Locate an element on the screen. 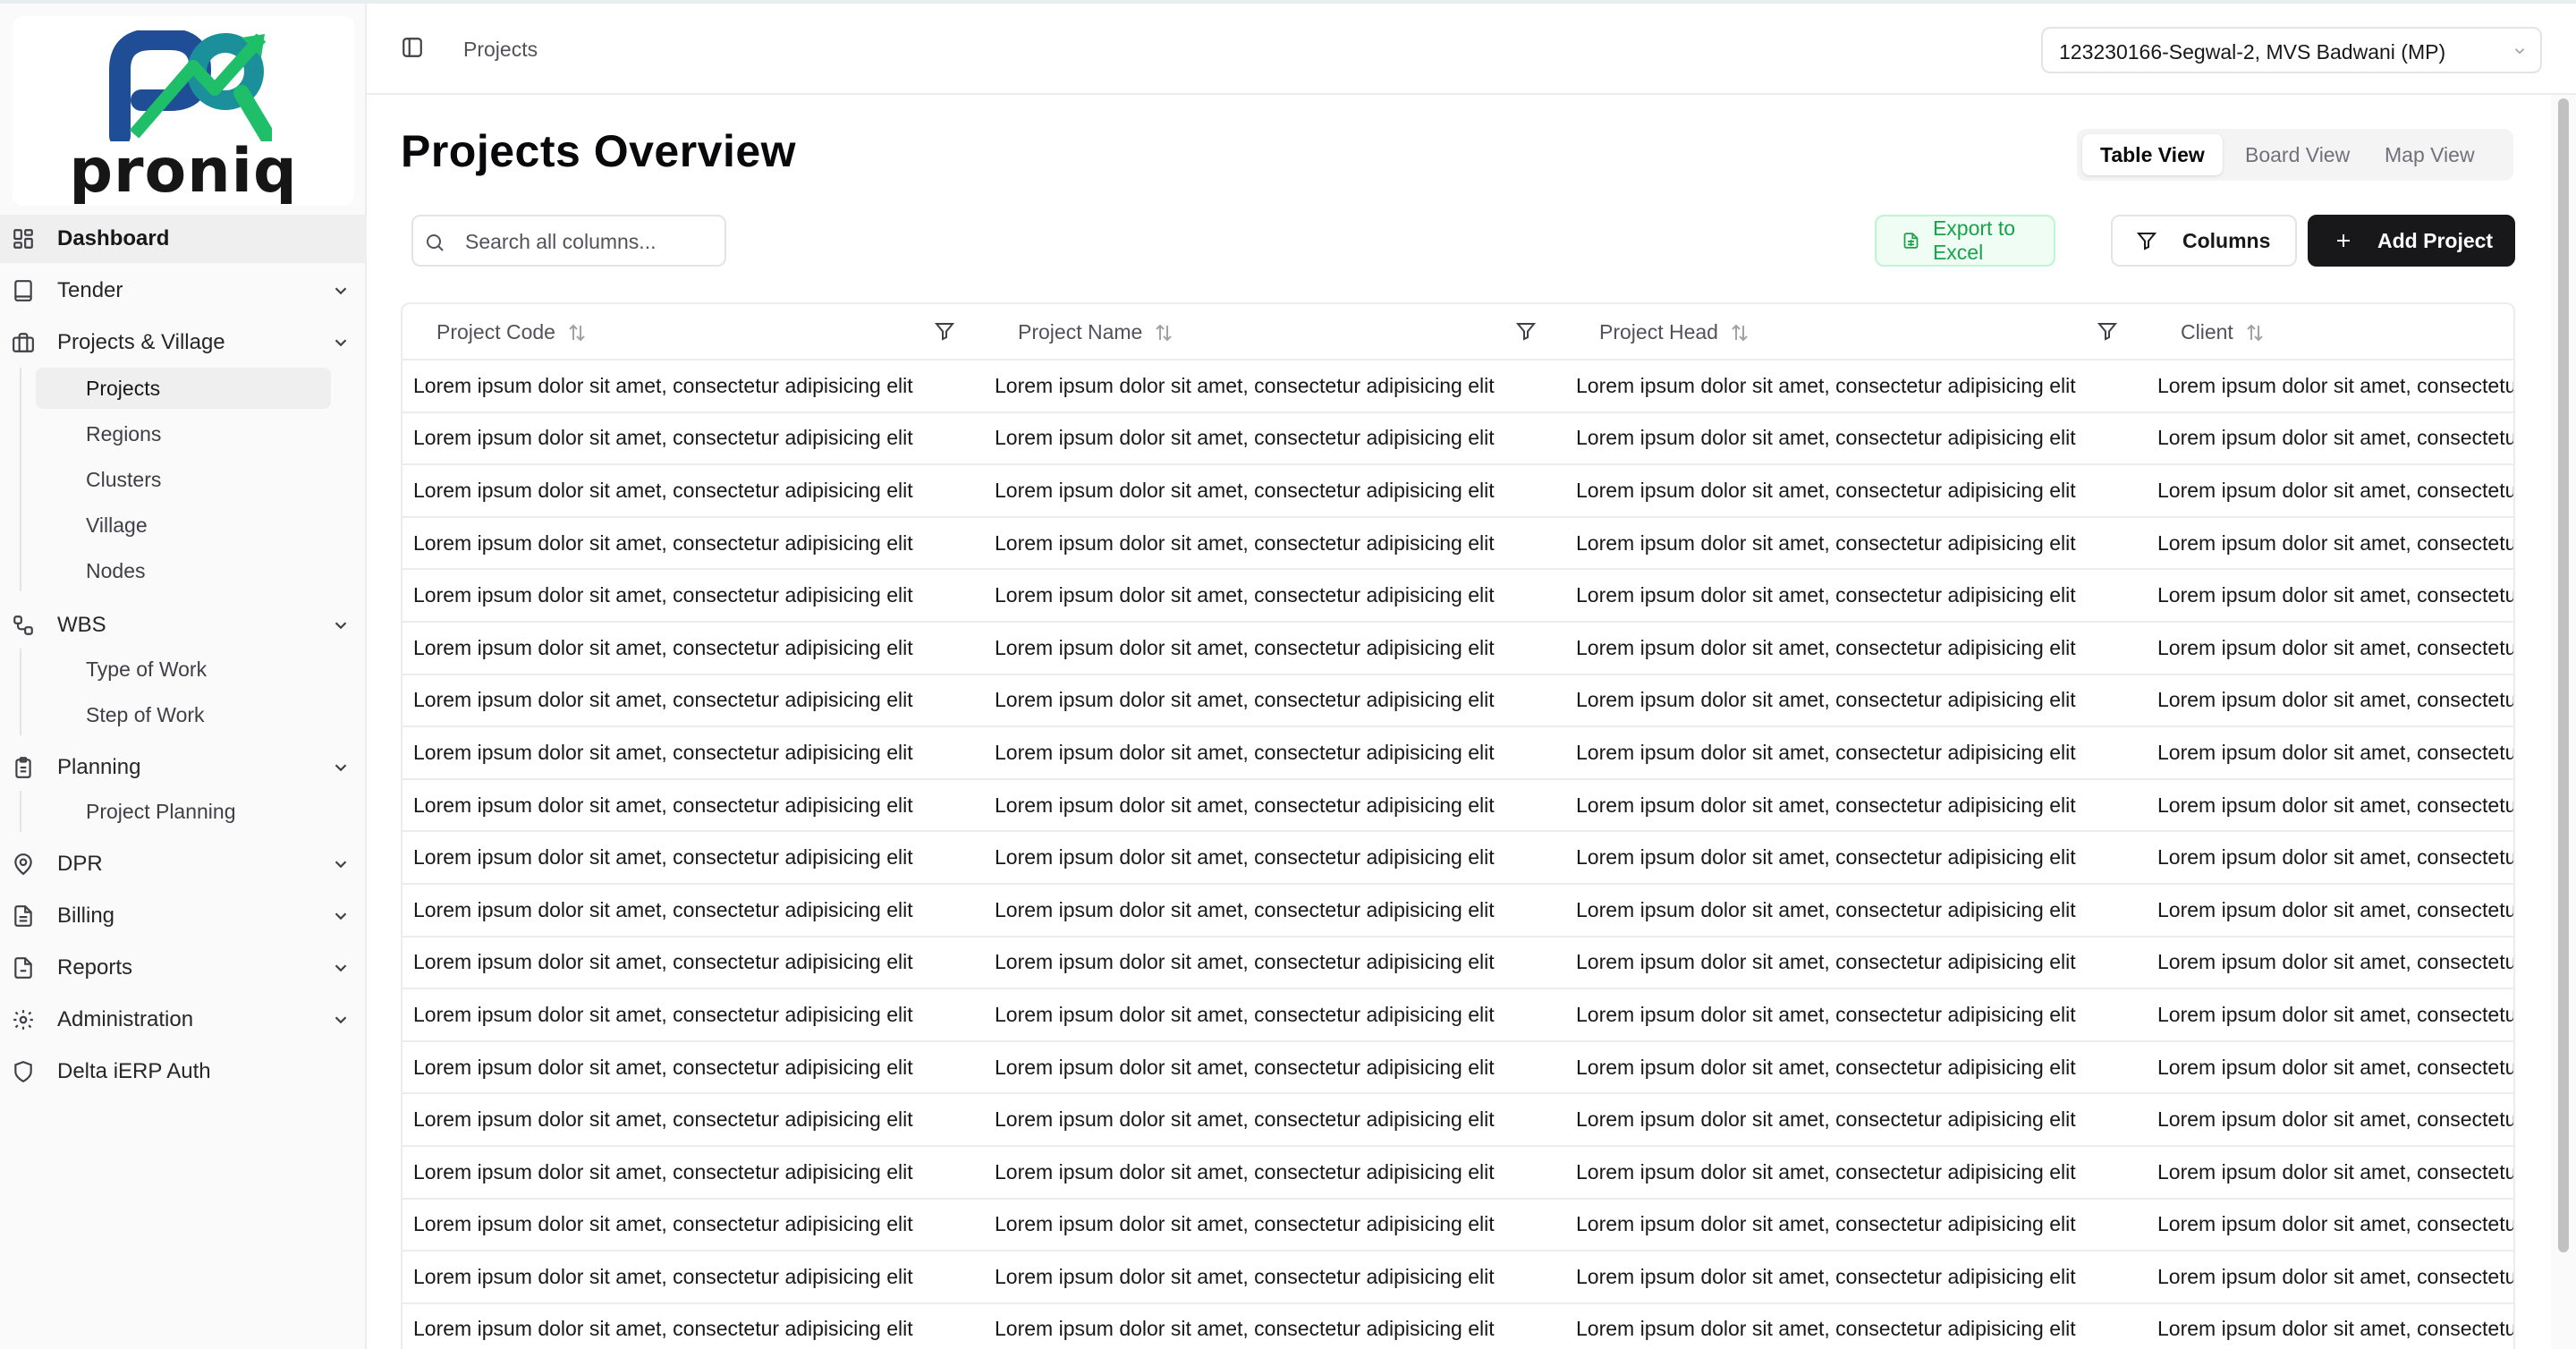 The image size is (2576, 1349). tablet-icon is located at coordinates (23, 290).